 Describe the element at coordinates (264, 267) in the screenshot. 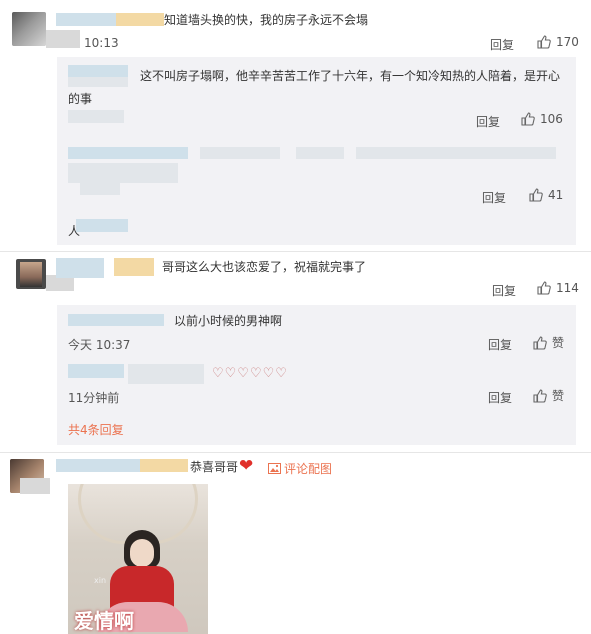

I see `comment-text: 哥哥这么大也该恋爱了，祝福就完事了` at that location.